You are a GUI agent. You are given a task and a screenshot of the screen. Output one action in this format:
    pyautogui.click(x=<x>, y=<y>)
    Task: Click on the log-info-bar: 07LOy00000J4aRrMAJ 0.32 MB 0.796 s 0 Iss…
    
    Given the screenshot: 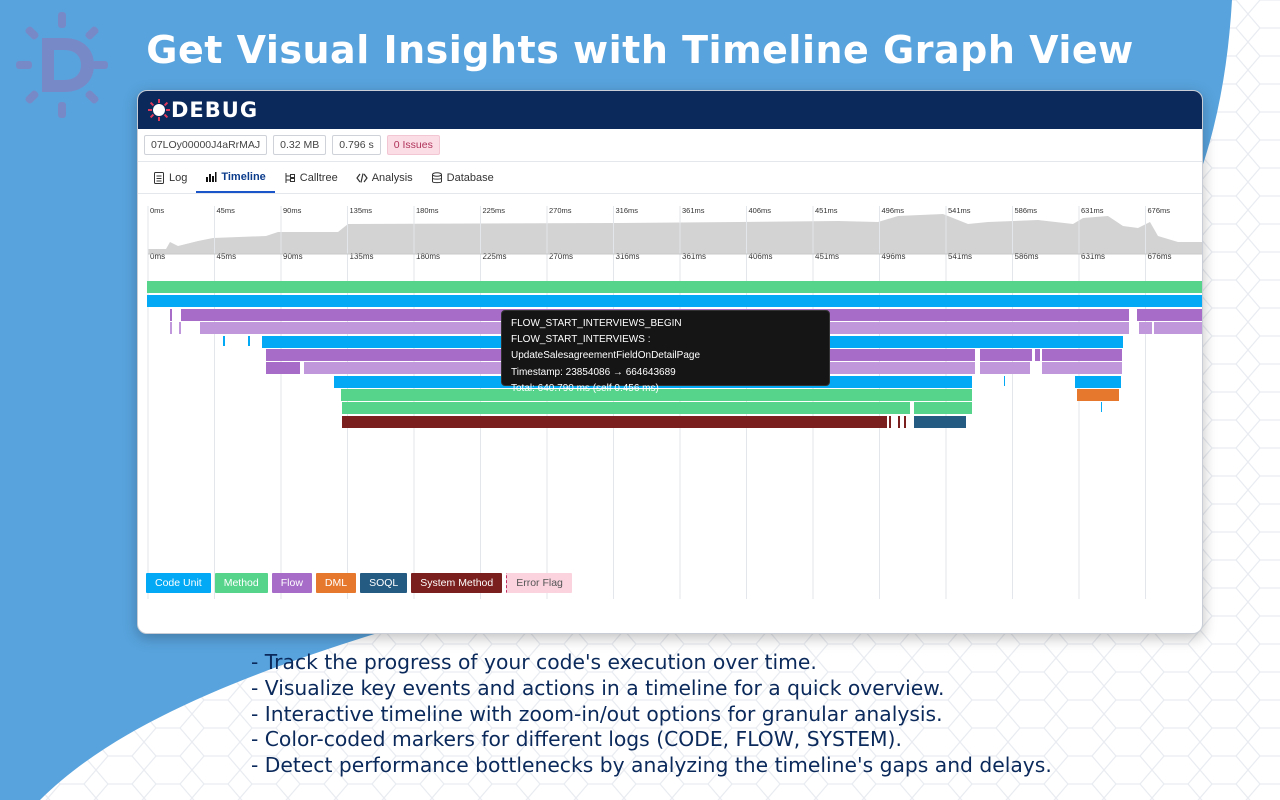 What is the action you would take?
    pyautogui.click(x=670, y=145)
    